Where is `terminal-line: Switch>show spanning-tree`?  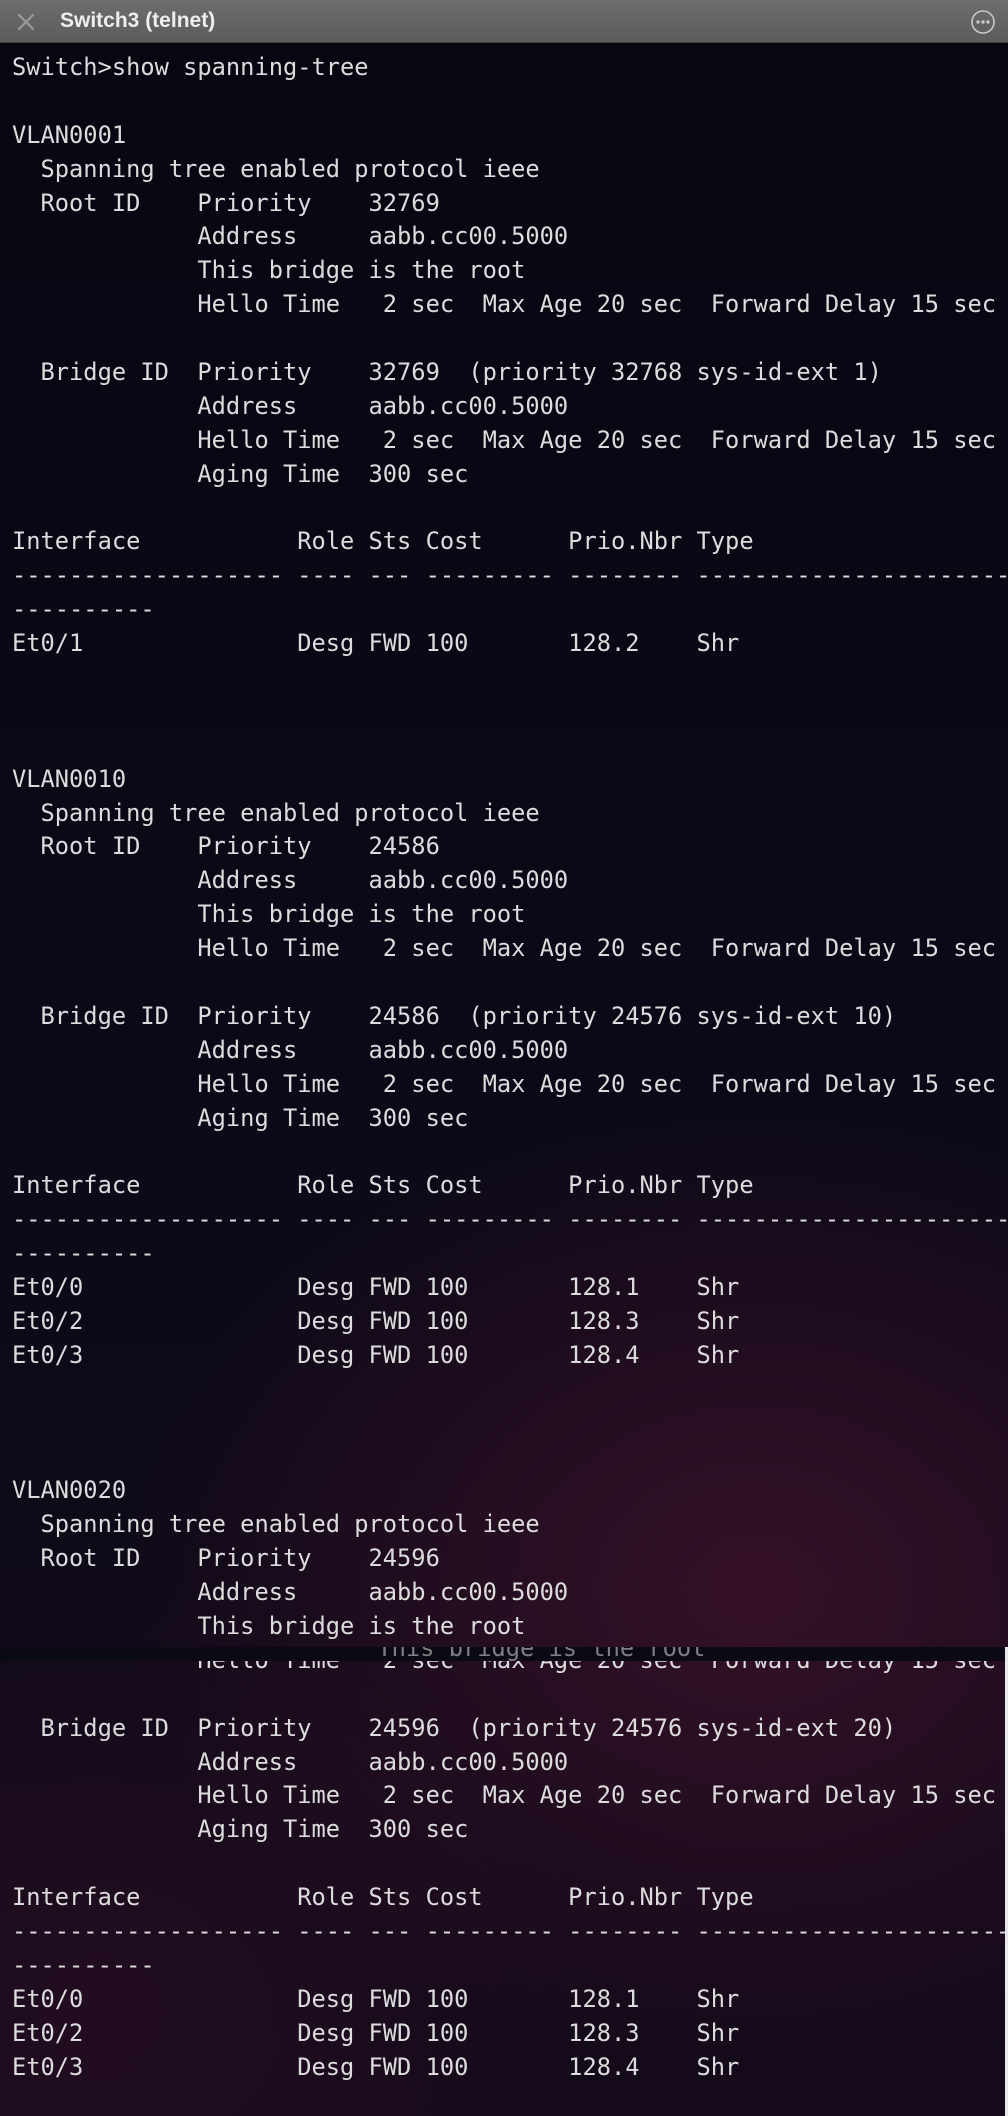 terminal-line: Switch>show spanning-tree is located at coordinates (190, 67).